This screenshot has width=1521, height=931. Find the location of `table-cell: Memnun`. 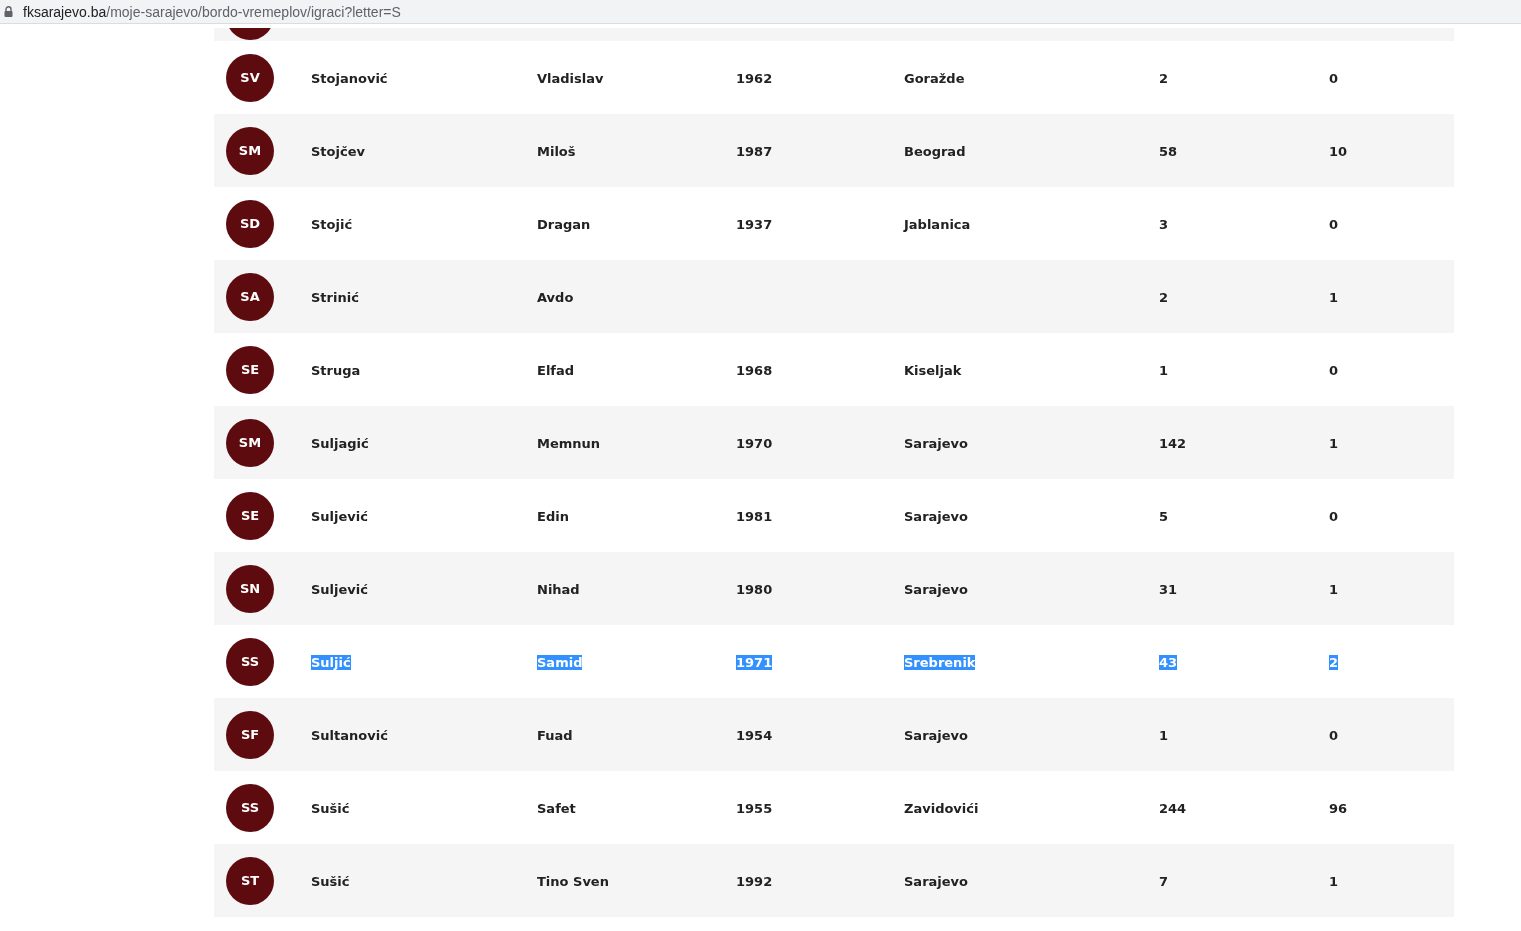

table-cell: Memnun is located at coordinates (569, 443).